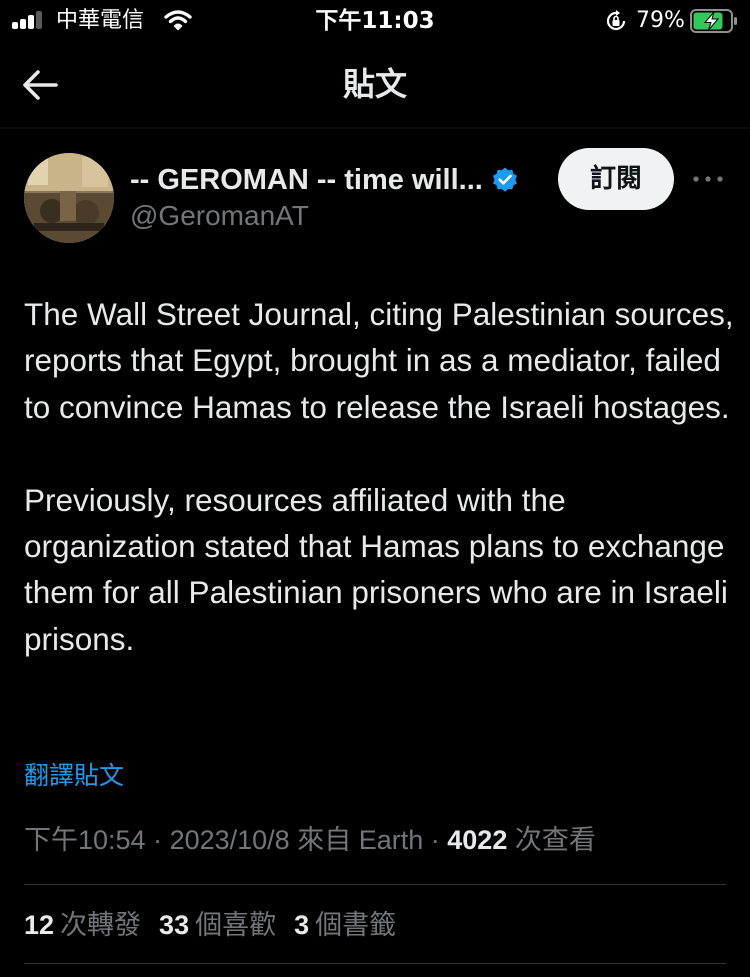 This screenshot has width=750, height=977. I want to click on tweet-meta: 下午10:54 · 2023/10/8 來自 Earth · 4022 次查看, so click(310, 840).